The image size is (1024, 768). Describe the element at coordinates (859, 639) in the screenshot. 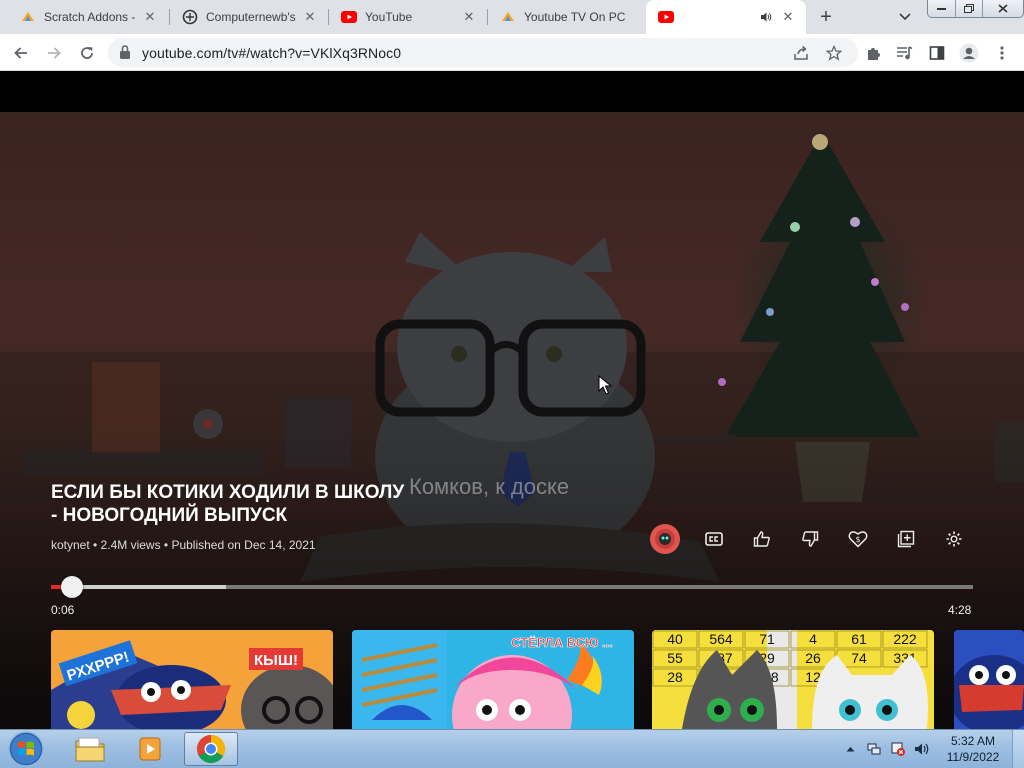

I see `number-cell-text: 61` at that location.